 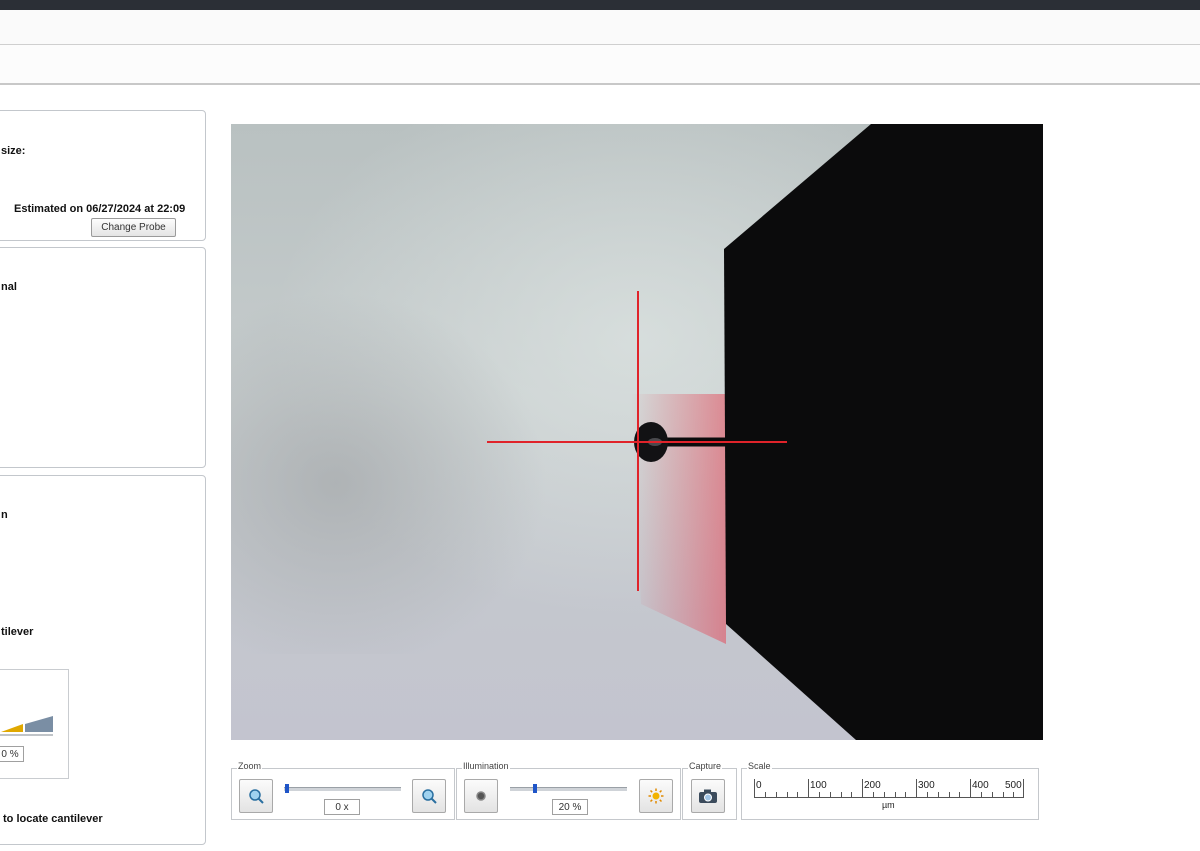 I want to click on illumination-group: Illumination 20 %, so click(x=568, y=790).